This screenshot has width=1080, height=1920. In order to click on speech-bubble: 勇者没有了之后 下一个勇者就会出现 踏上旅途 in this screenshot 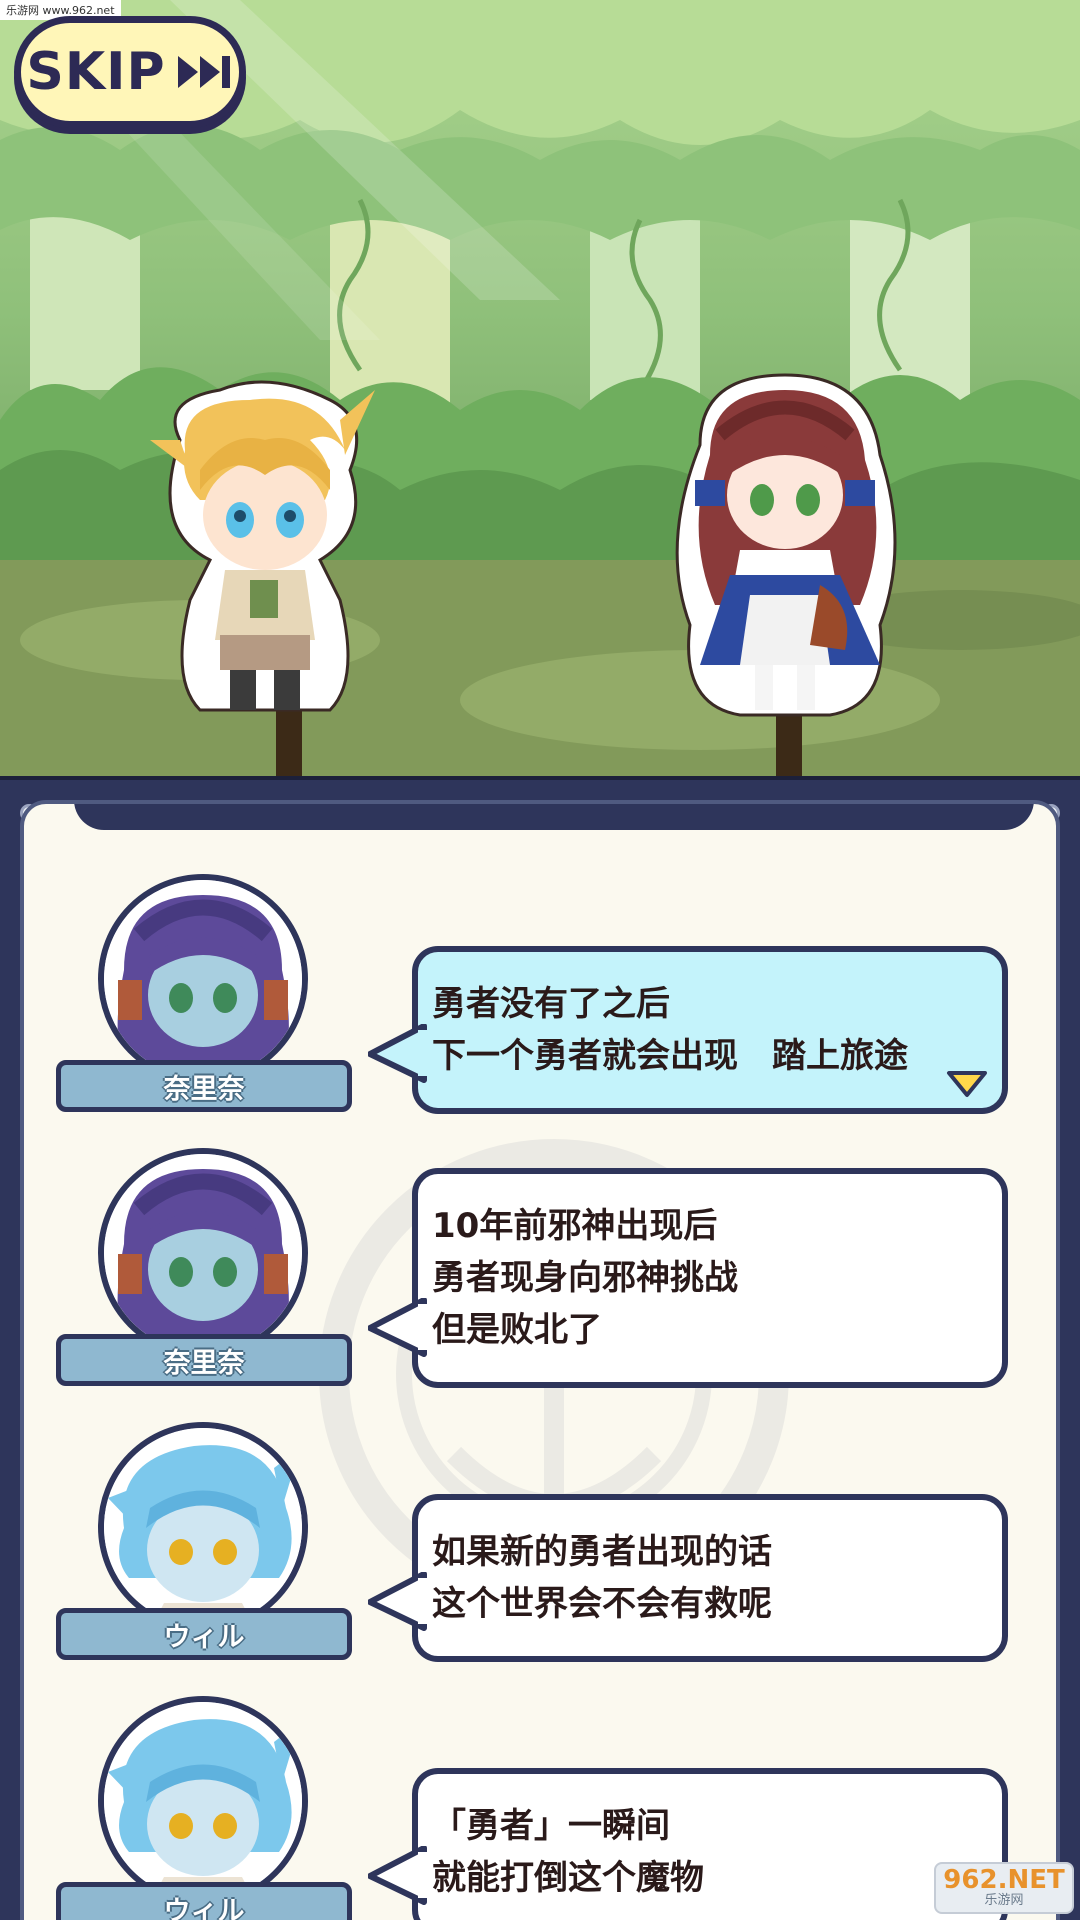, I will do `click(688, 1030)`.